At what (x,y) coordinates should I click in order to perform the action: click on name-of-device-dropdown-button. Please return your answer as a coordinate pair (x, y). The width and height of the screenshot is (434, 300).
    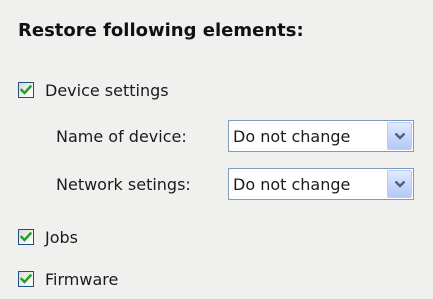
    Looking at the image, I should click on (399, 136).